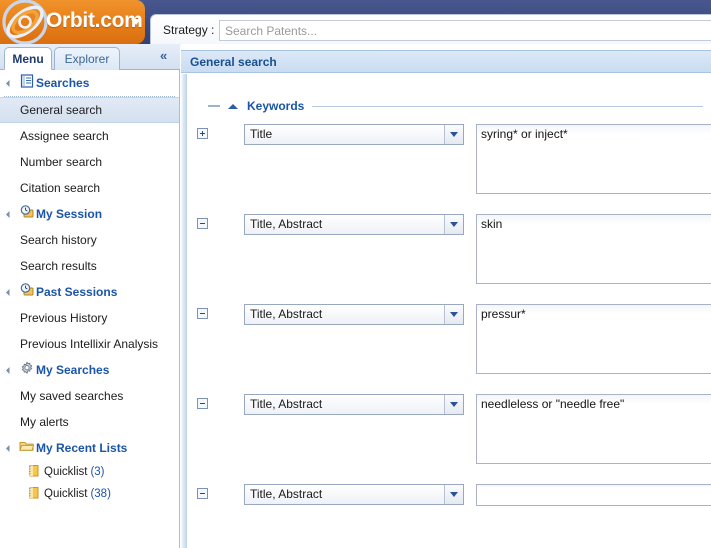 Image resolution: width=711 pixels, height=548 pixels. Describe the element at coordinates (69, 214) in the screenshot. I see `sidebar-group-label: My Session` at that location.